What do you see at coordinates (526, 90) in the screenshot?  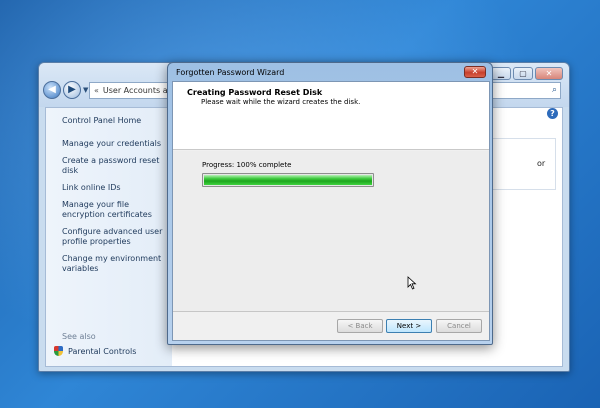 I see `search-box: ⌕` at bounding box center [526, 90].